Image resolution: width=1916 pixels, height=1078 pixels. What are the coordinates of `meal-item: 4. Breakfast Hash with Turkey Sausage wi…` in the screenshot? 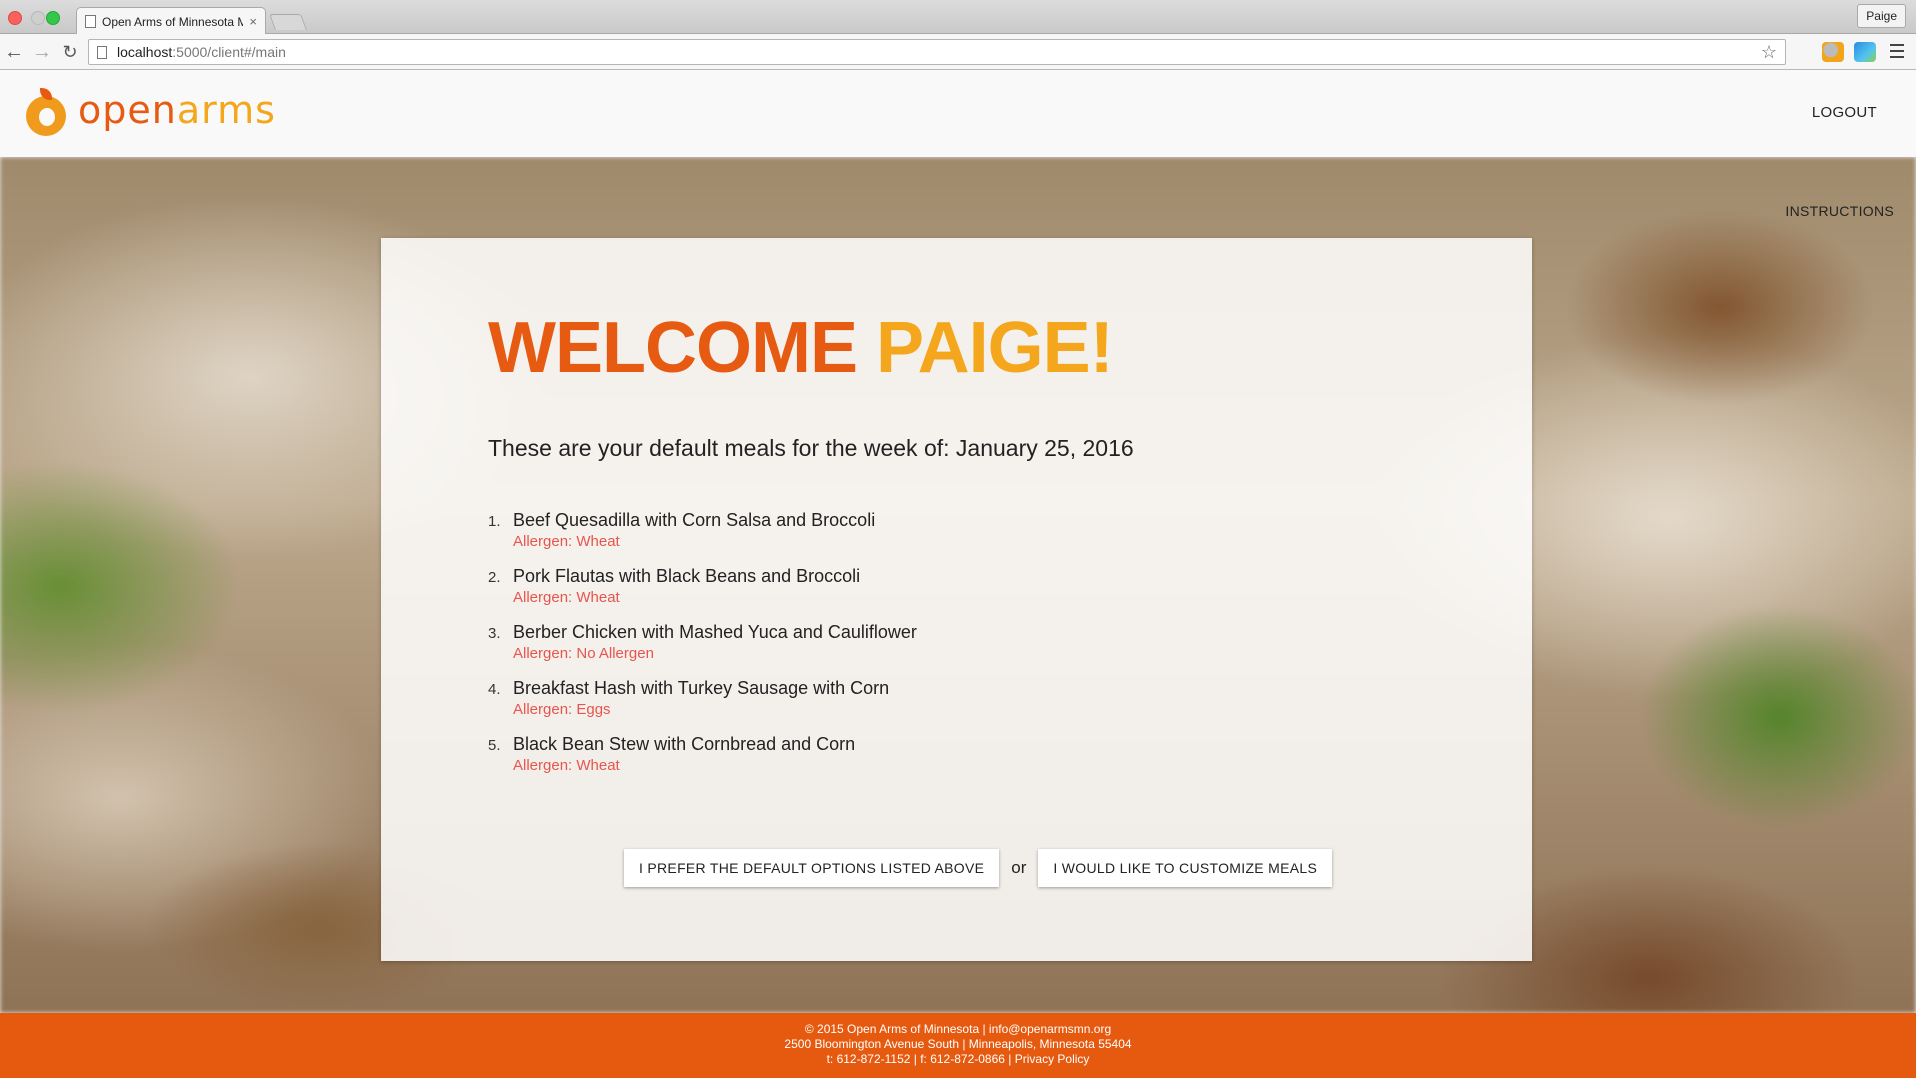 It's located at (838, 704).